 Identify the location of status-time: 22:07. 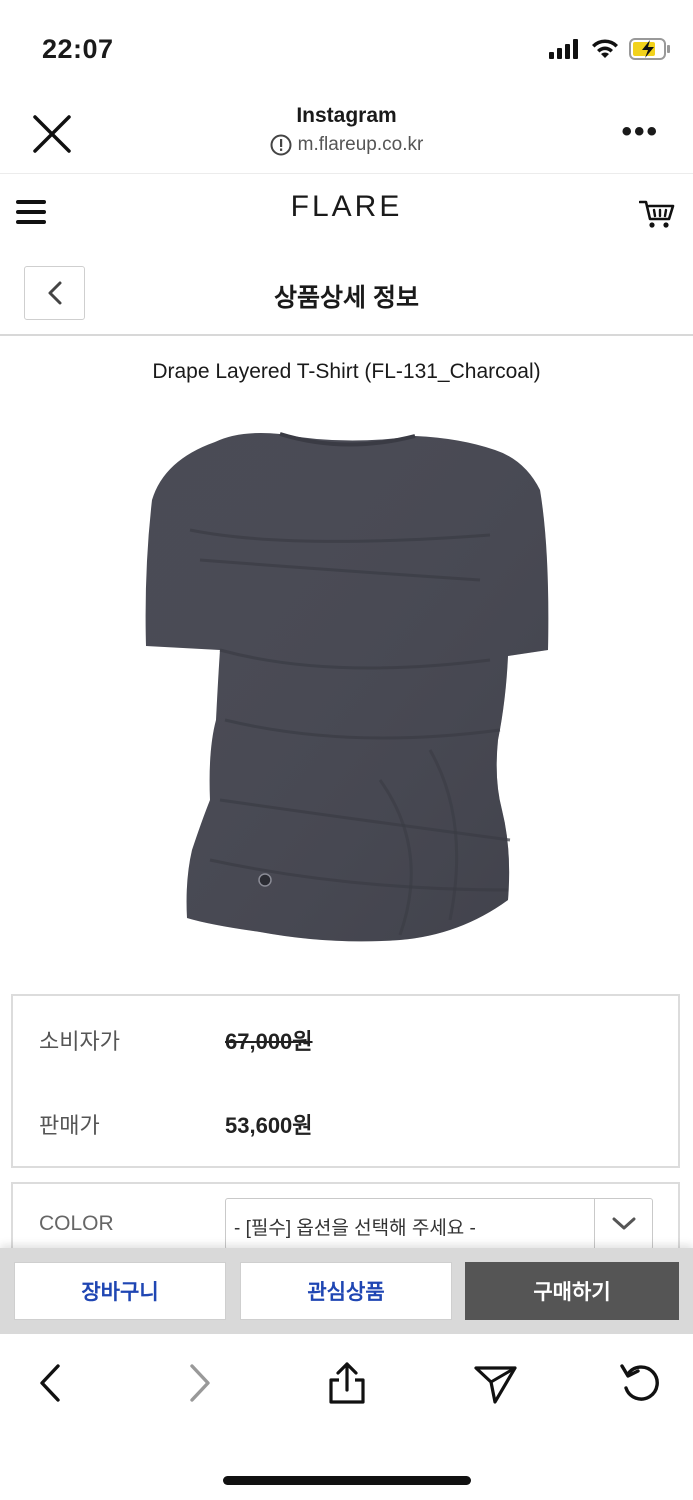
(78, 49).